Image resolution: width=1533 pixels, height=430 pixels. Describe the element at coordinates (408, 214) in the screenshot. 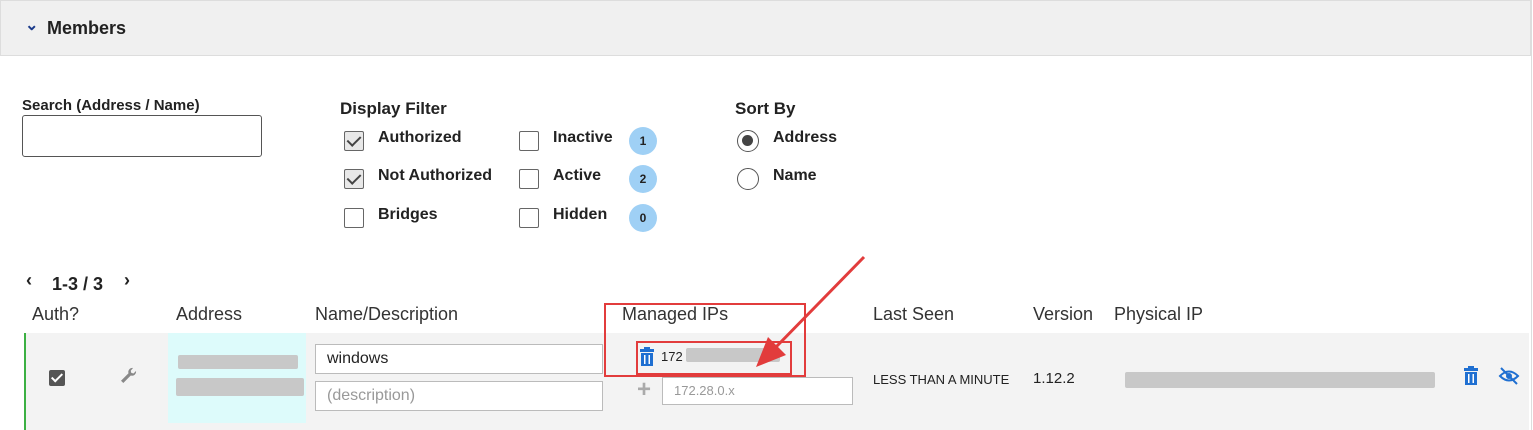

I see `bridges-option-label: Bridges` at that location.